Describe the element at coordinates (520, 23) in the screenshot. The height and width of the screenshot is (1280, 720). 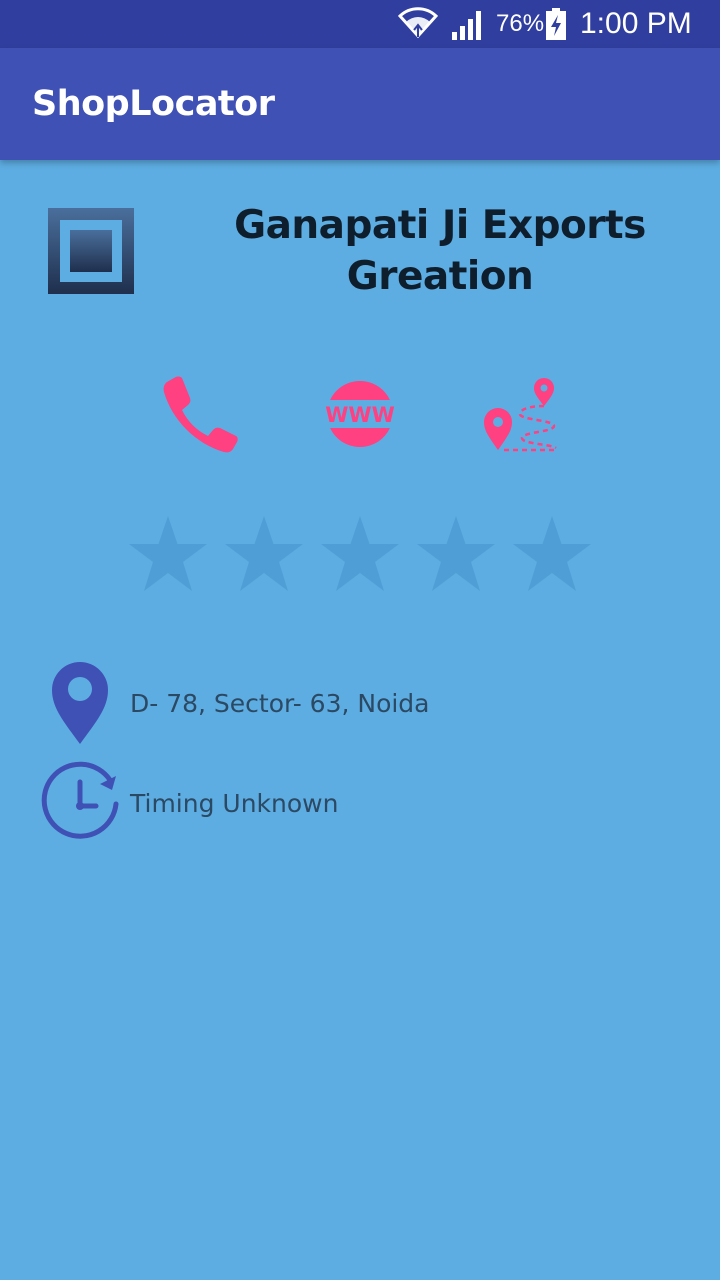
I see `battery-percent: 76%` at that location.